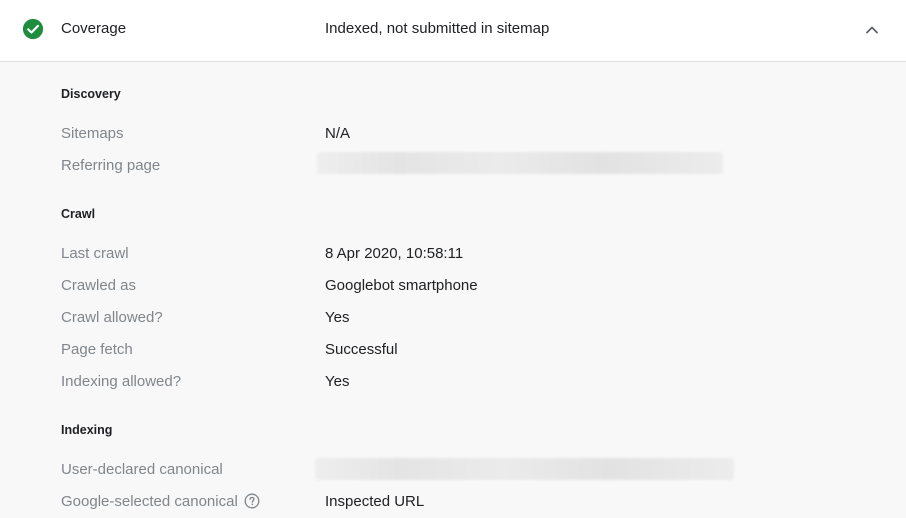 This screenshot has width=906, height=518. I want to click on row-google-selected-canonical: Google-selected canonical, so click(160, 502).